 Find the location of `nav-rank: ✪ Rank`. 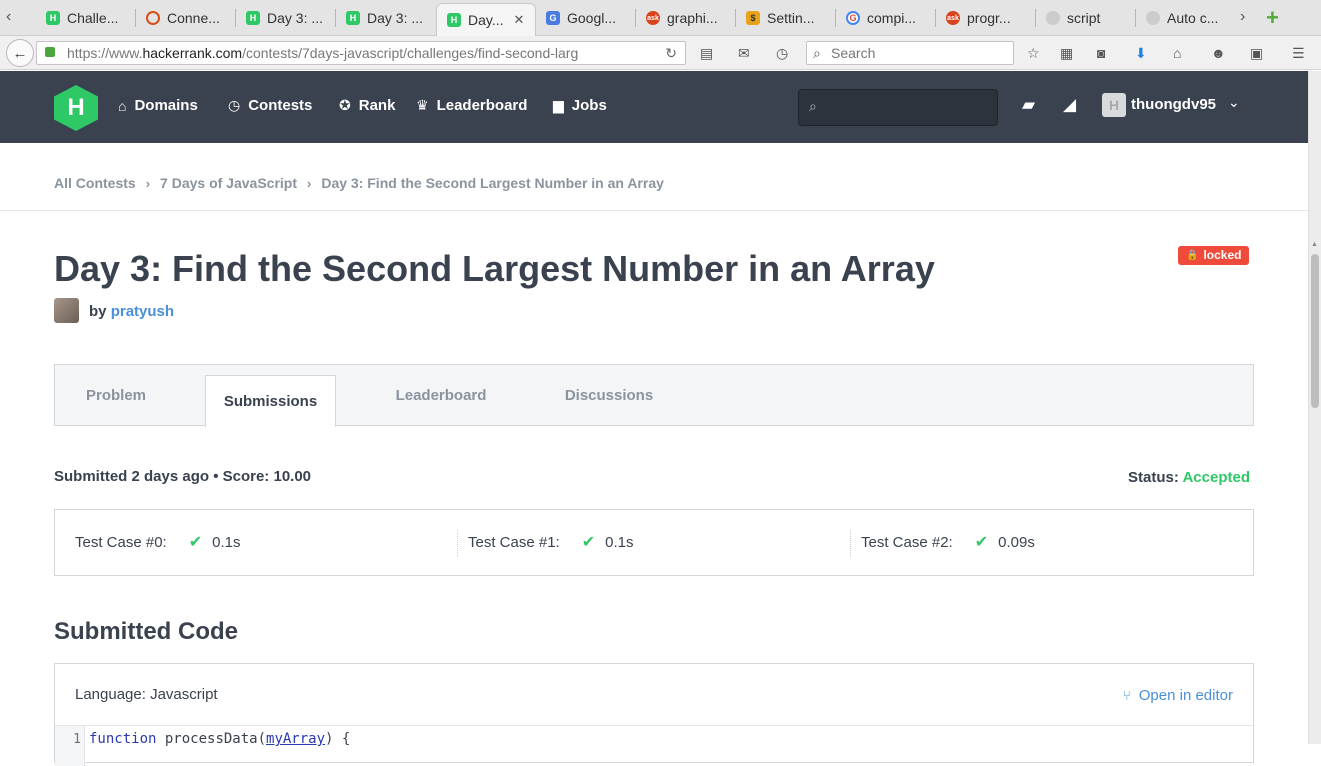

nav-rank: ✪ Rank is located at coordinates (367, 105).